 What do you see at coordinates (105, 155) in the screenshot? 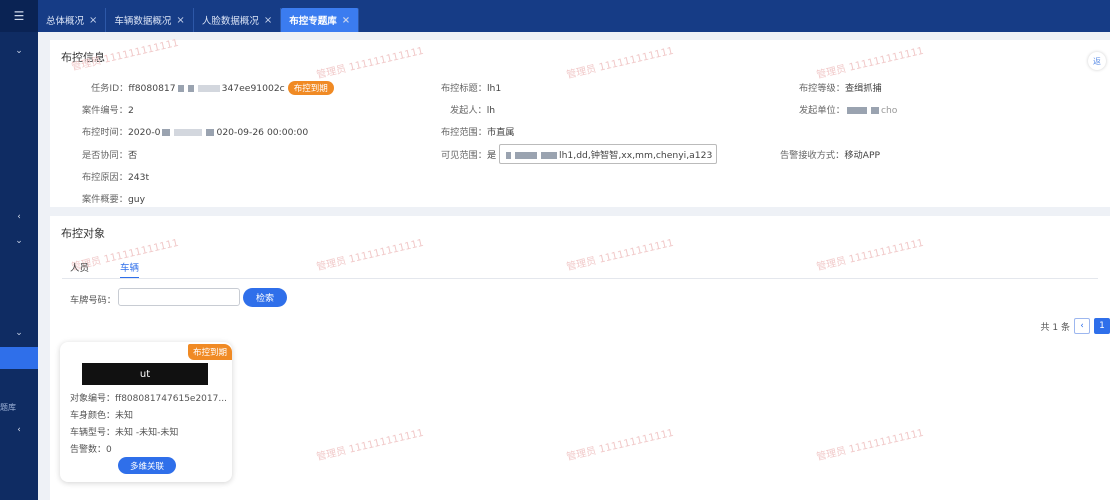
I see `field-label: 是否协同：` at bounding box center [105, 155].